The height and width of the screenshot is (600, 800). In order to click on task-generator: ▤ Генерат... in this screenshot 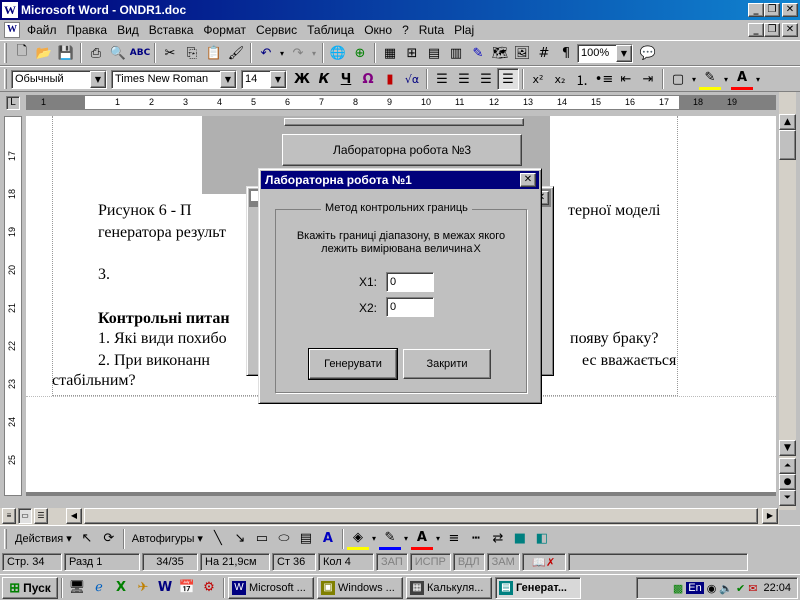, I will do `click(538, 587)`.